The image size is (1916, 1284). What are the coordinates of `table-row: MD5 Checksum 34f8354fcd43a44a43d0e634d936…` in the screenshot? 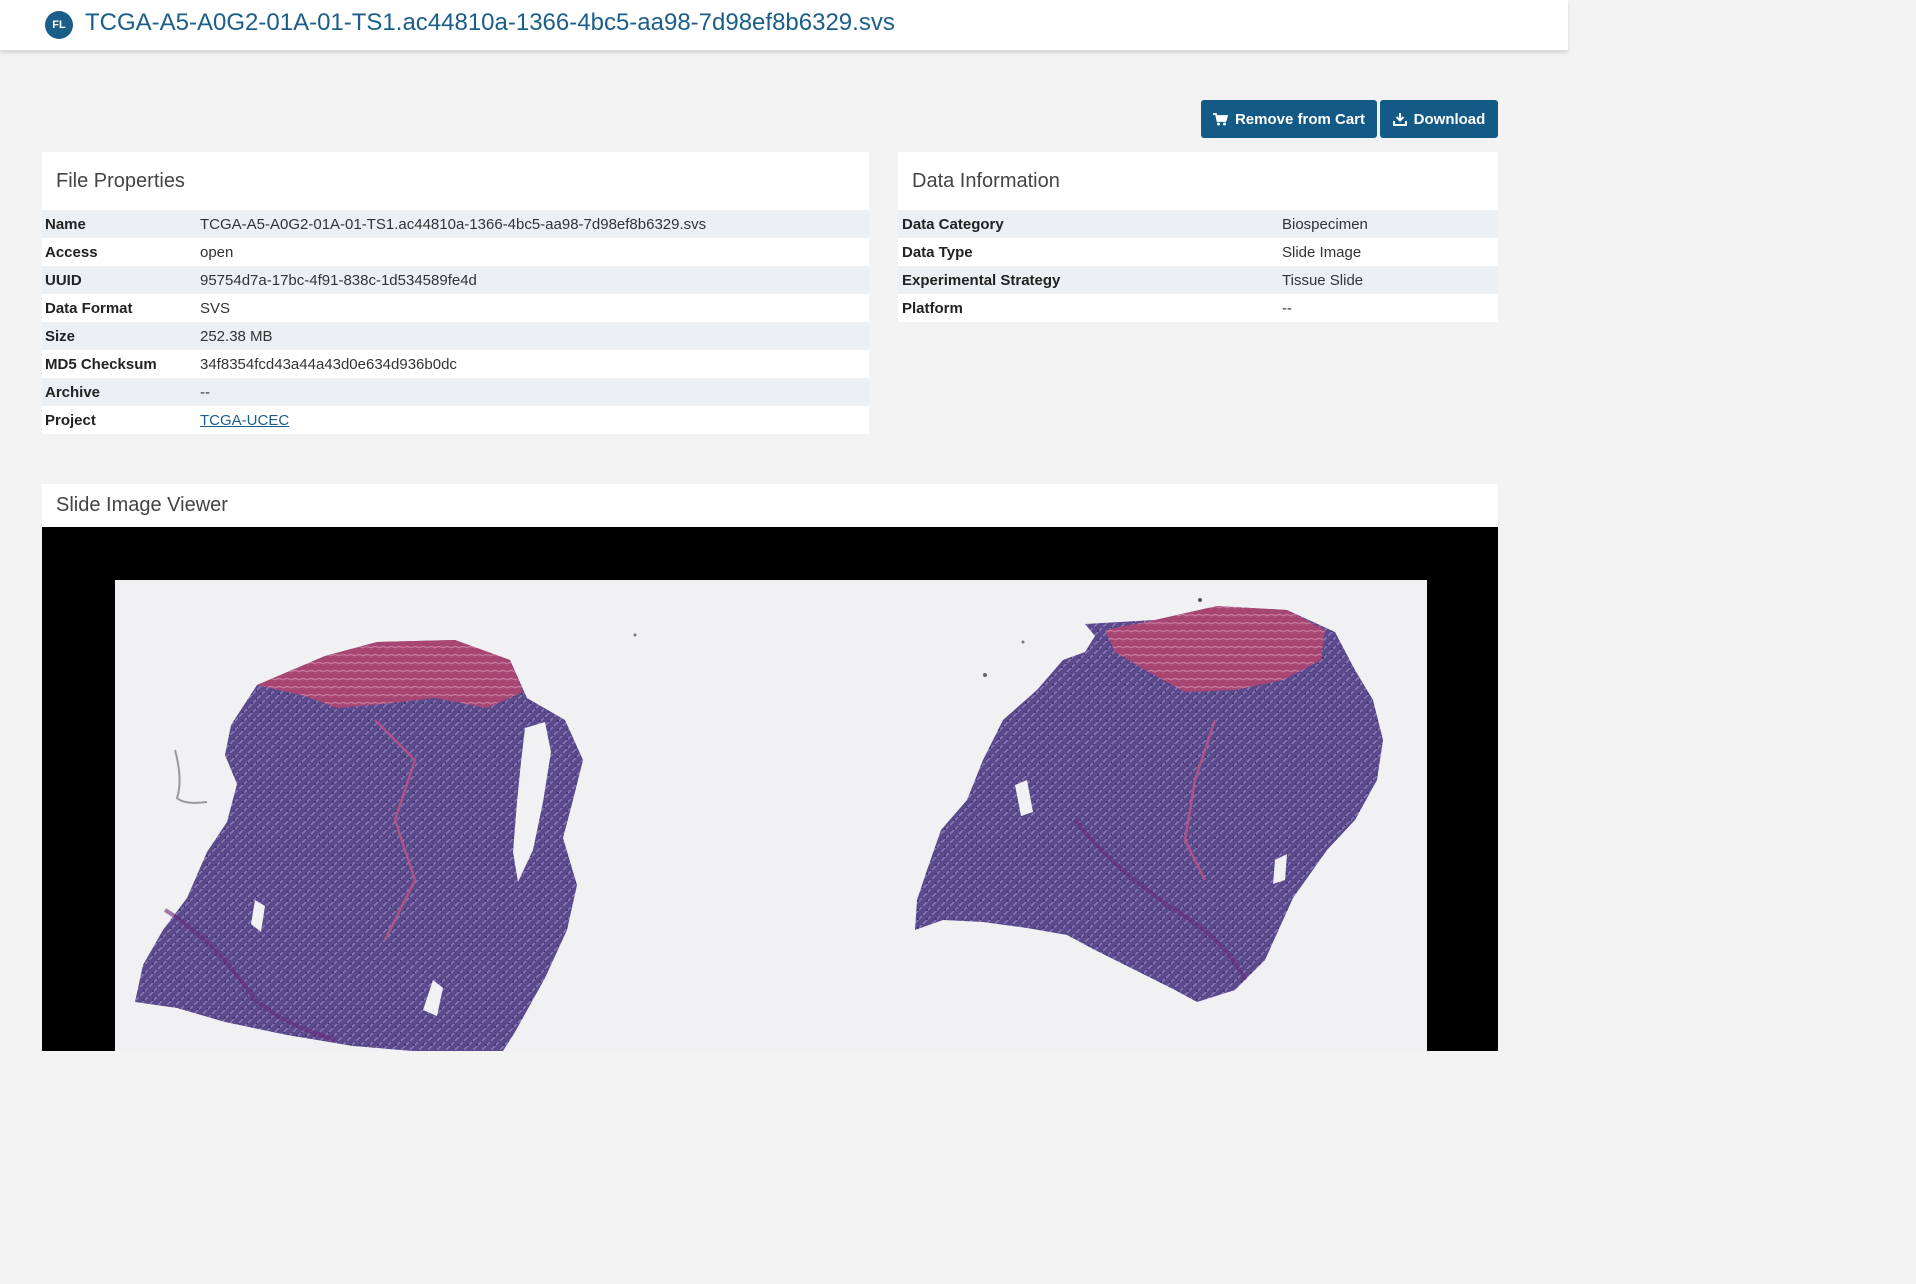 It's located at (455, 364).